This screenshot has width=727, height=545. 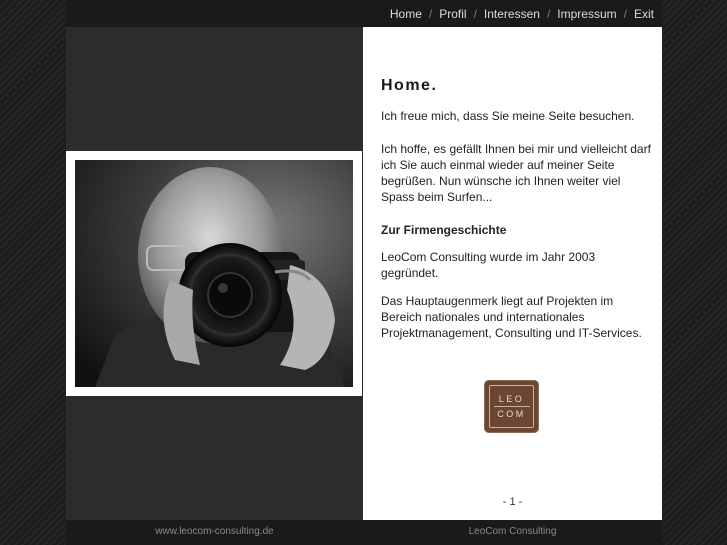 What do you see at coordinates (406, 14) in the screenshot?
I see `nav-home: Home` at bounding box center [406, 14].